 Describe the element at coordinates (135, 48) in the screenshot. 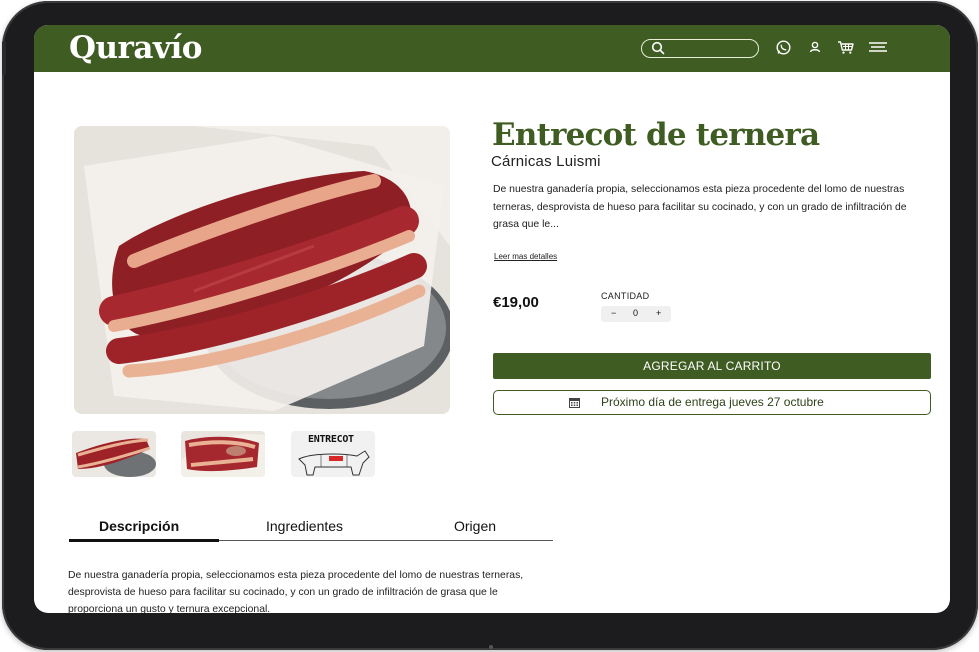

I see `brand-logo: Quravío` at that location.